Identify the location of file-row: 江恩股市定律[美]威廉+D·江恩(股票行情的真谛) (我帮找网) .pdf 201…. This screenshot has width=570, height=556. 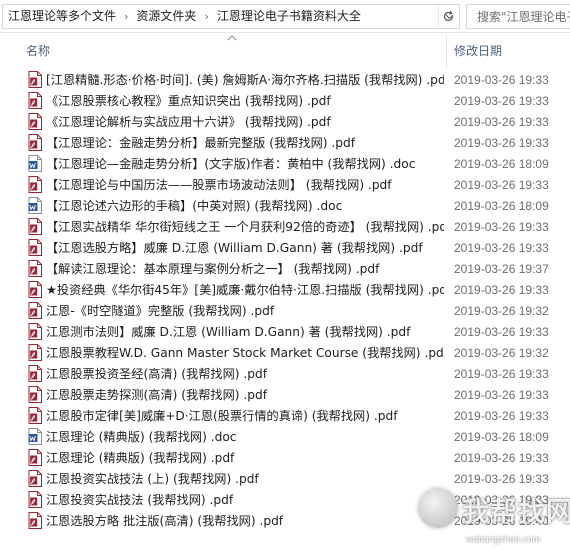
(285, 415).